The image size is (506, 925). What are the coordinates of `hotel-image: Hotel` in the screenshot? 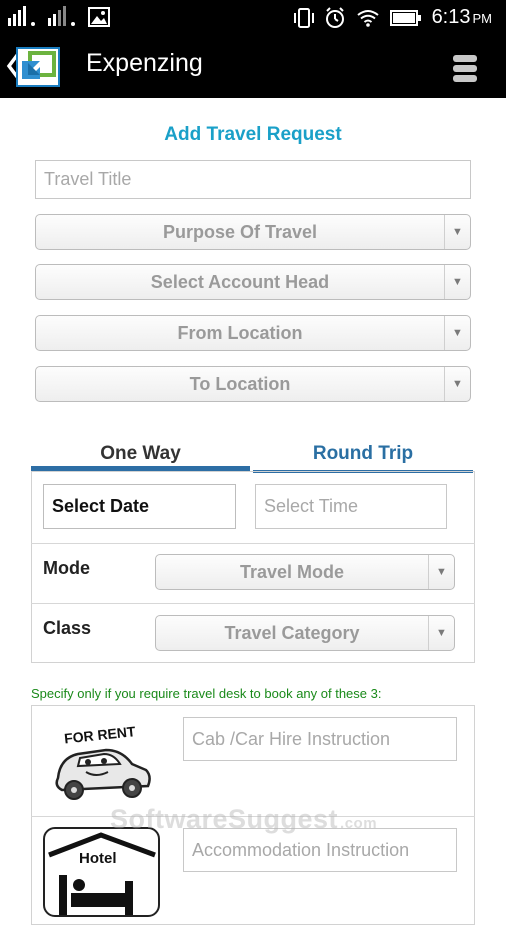 It's located at (101, 872).